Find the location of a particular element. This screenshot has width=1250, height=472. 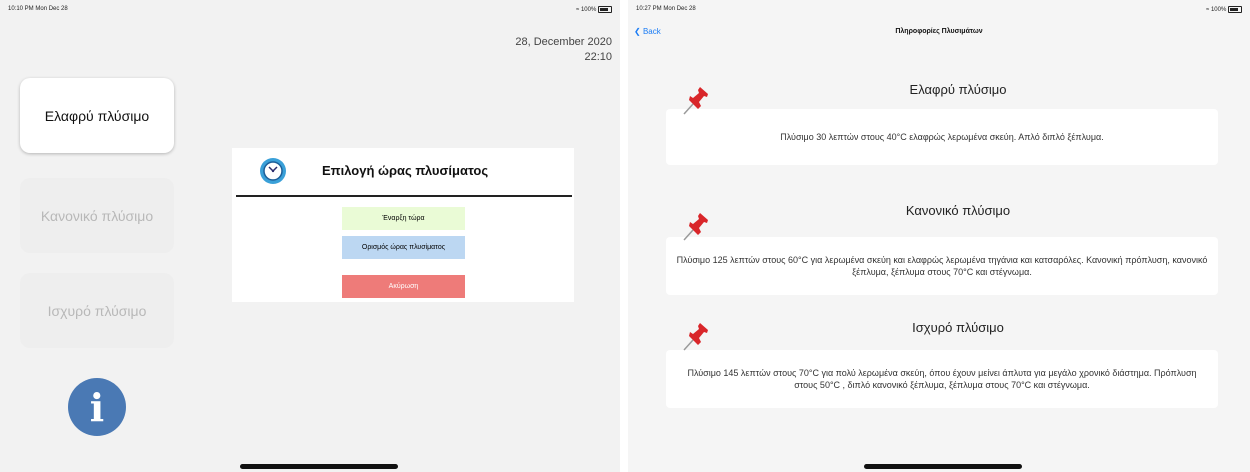

current-time: 22:10 is located at coordinates (598, 57).